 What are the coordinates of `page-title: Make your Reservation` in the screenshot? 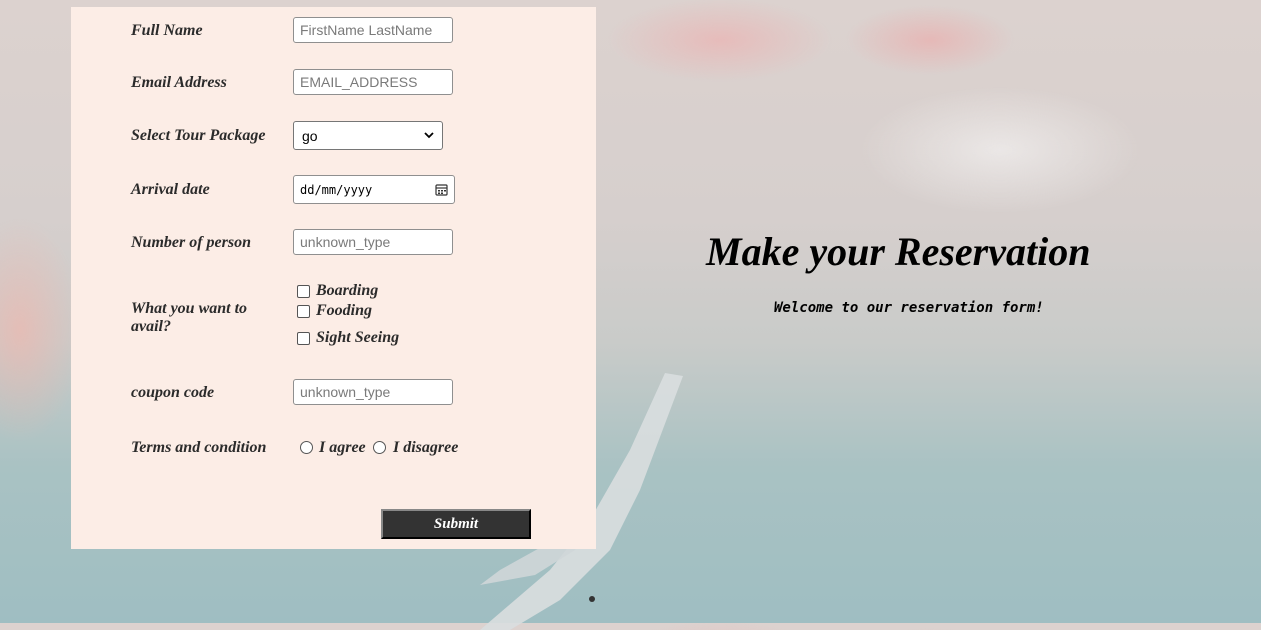 It's located at (898, 251).